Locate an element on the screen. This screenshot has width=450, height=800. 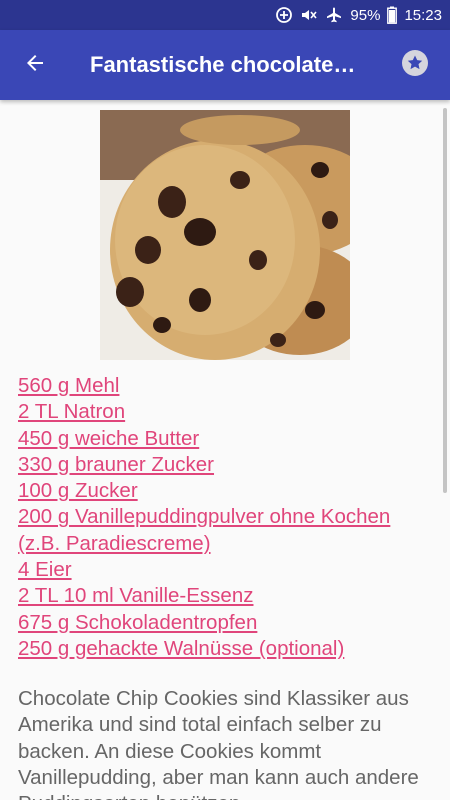
scrollbar is located at coordinates (445, 300).